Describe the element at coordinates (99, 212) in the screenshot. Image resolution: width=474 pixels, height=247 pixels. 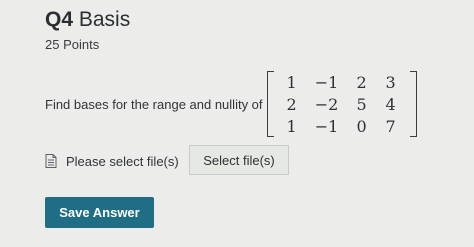
I see `save-answer-button: Save Answer` at that location.